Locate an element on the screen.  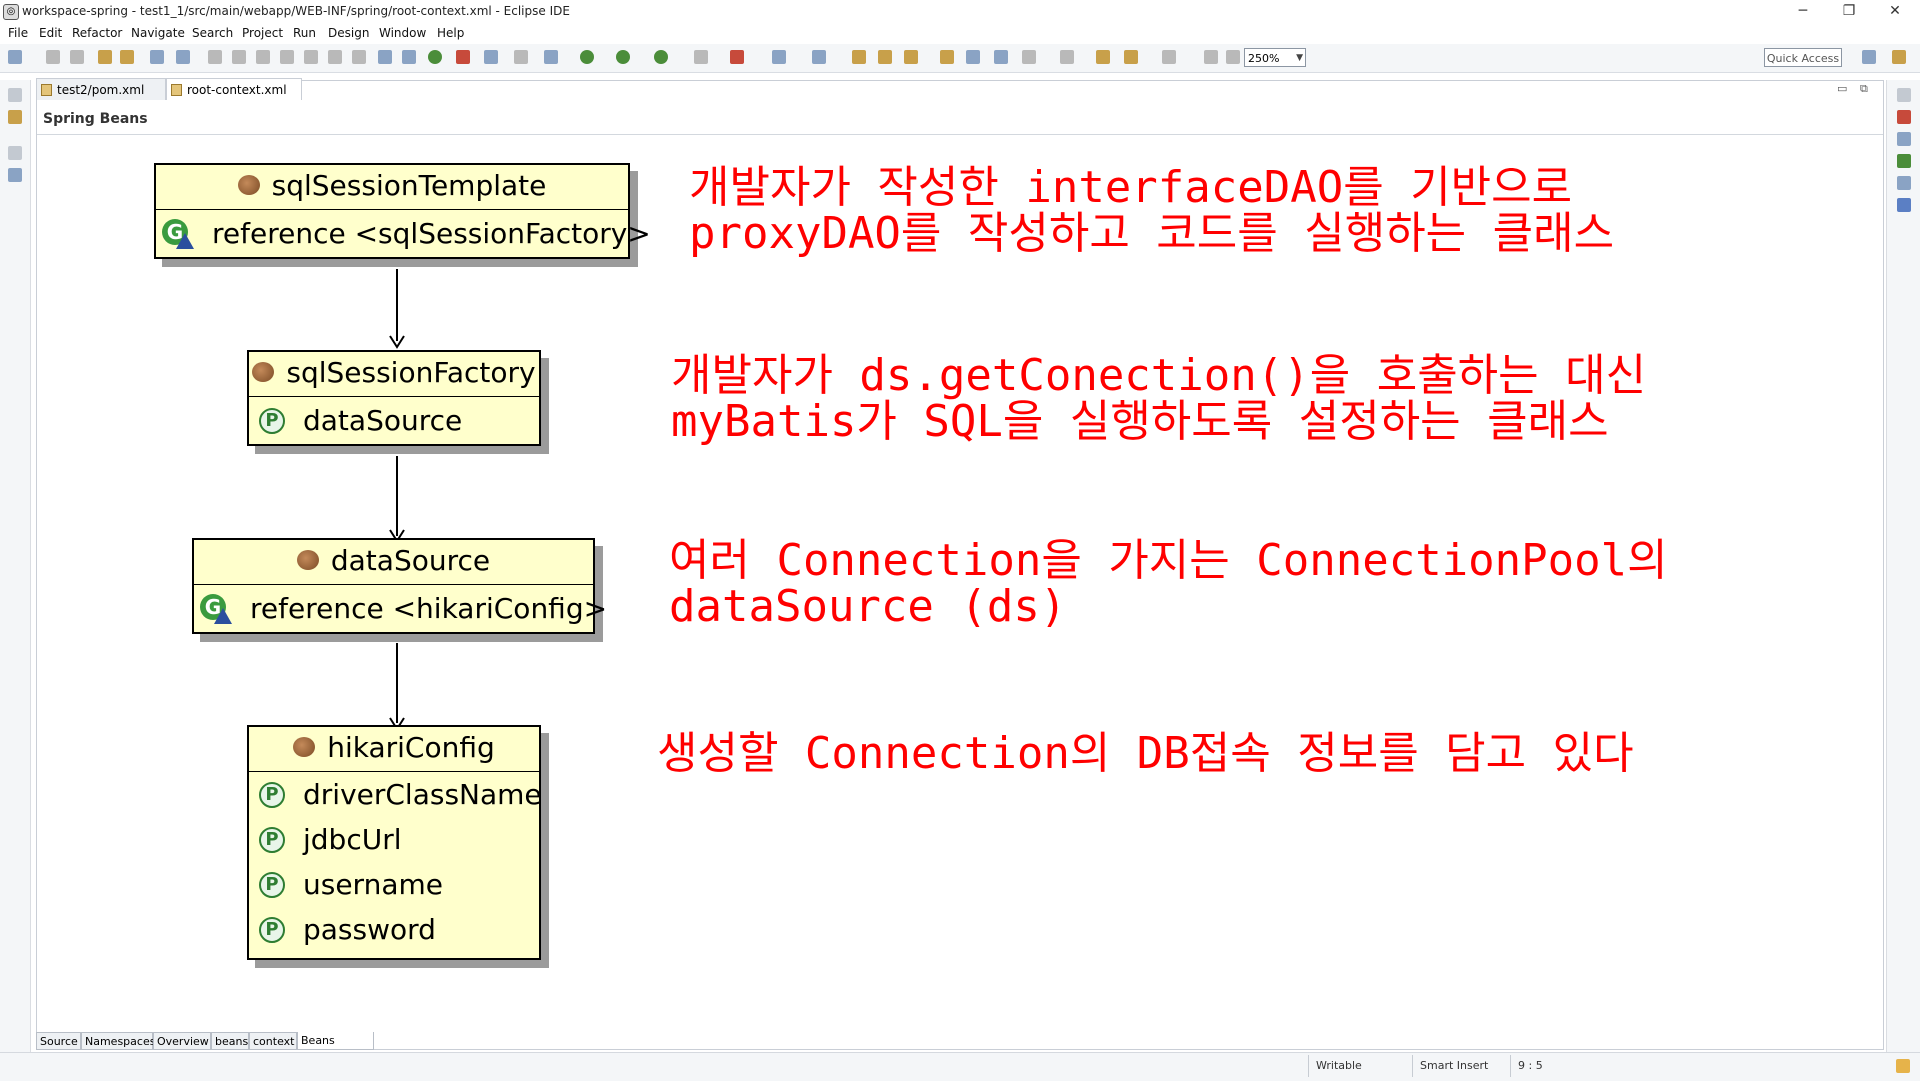
search-icon is located at coordinates (911, 57).